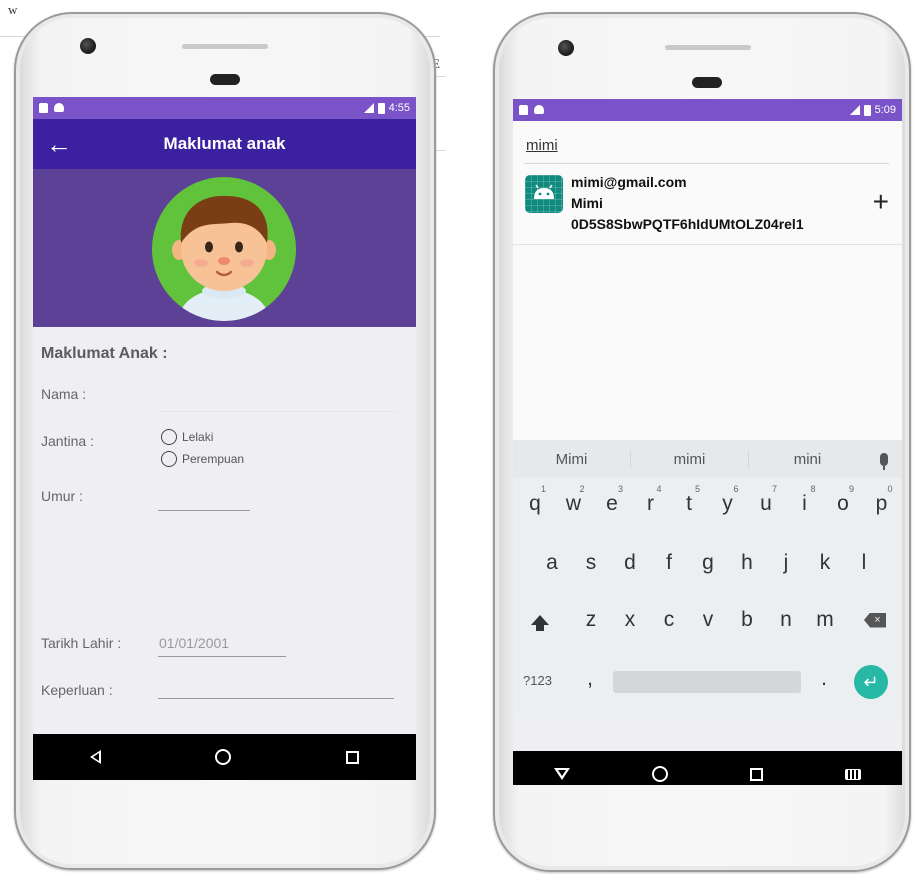 The width and height of the screenshot is (913, 874). Describe the element at coordinates (566, 48) in the screenshot. I see `front-camera` at that location.